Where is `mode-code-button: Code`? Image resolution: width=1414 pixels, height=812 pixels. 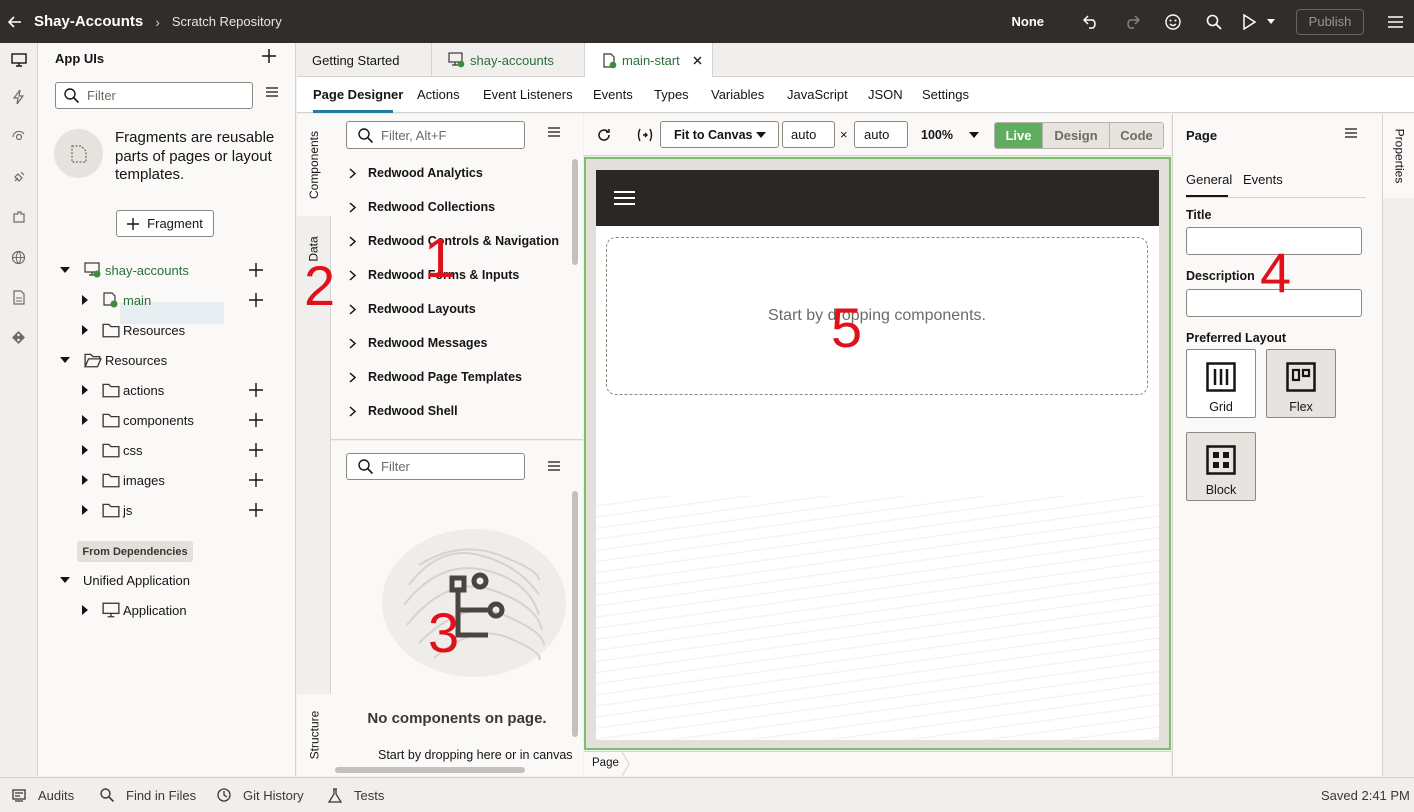
mode-code-button: Code is located at coordinates (1136, 135).